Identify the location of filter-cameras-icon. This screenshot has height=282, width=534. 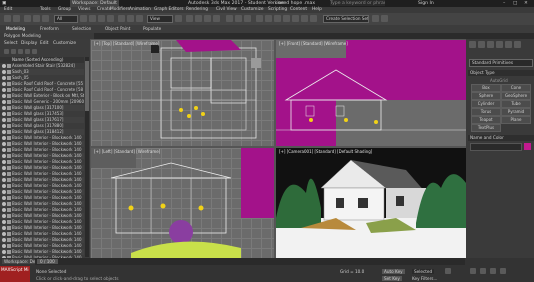
(27, 51).